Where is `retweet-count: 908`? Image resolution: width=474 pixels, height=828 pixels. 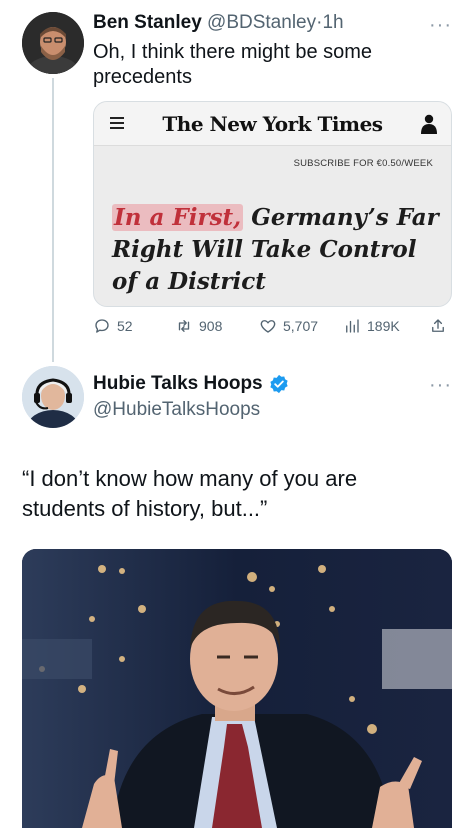
retweet-count: 908 is located at coordinates (211, 326).